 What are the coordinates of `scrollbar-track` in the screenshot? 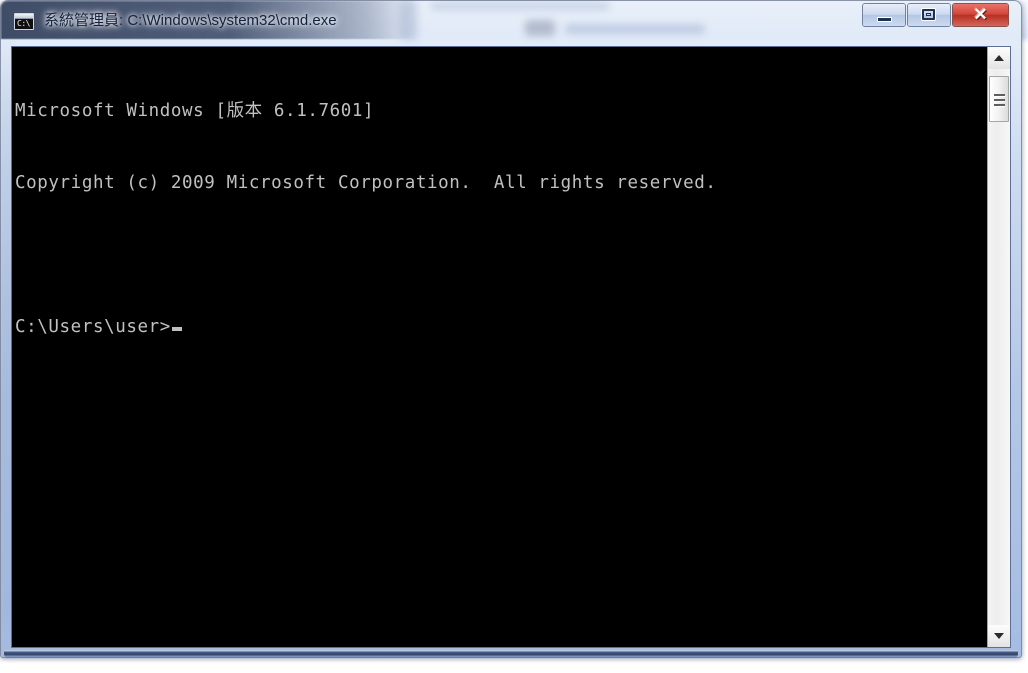 It's located at (999, 347).